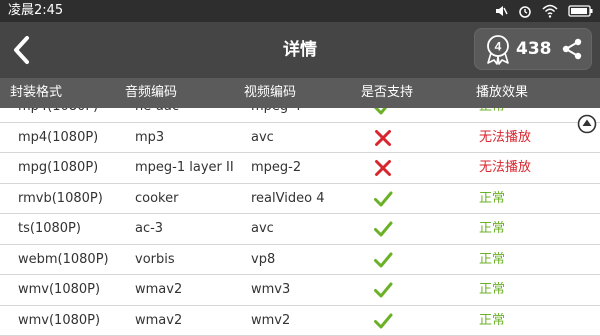 This screenshot has height=336, width=600. Describe the element at coordinates (157, 111) in the screenshot. I see `cell-audio: he-aac` at that location.